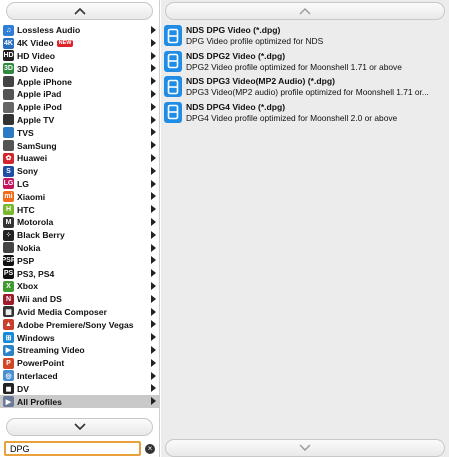 The image size is (449, 457). I want to click on category-item: ▶ All Profiles, so click(80, 401).